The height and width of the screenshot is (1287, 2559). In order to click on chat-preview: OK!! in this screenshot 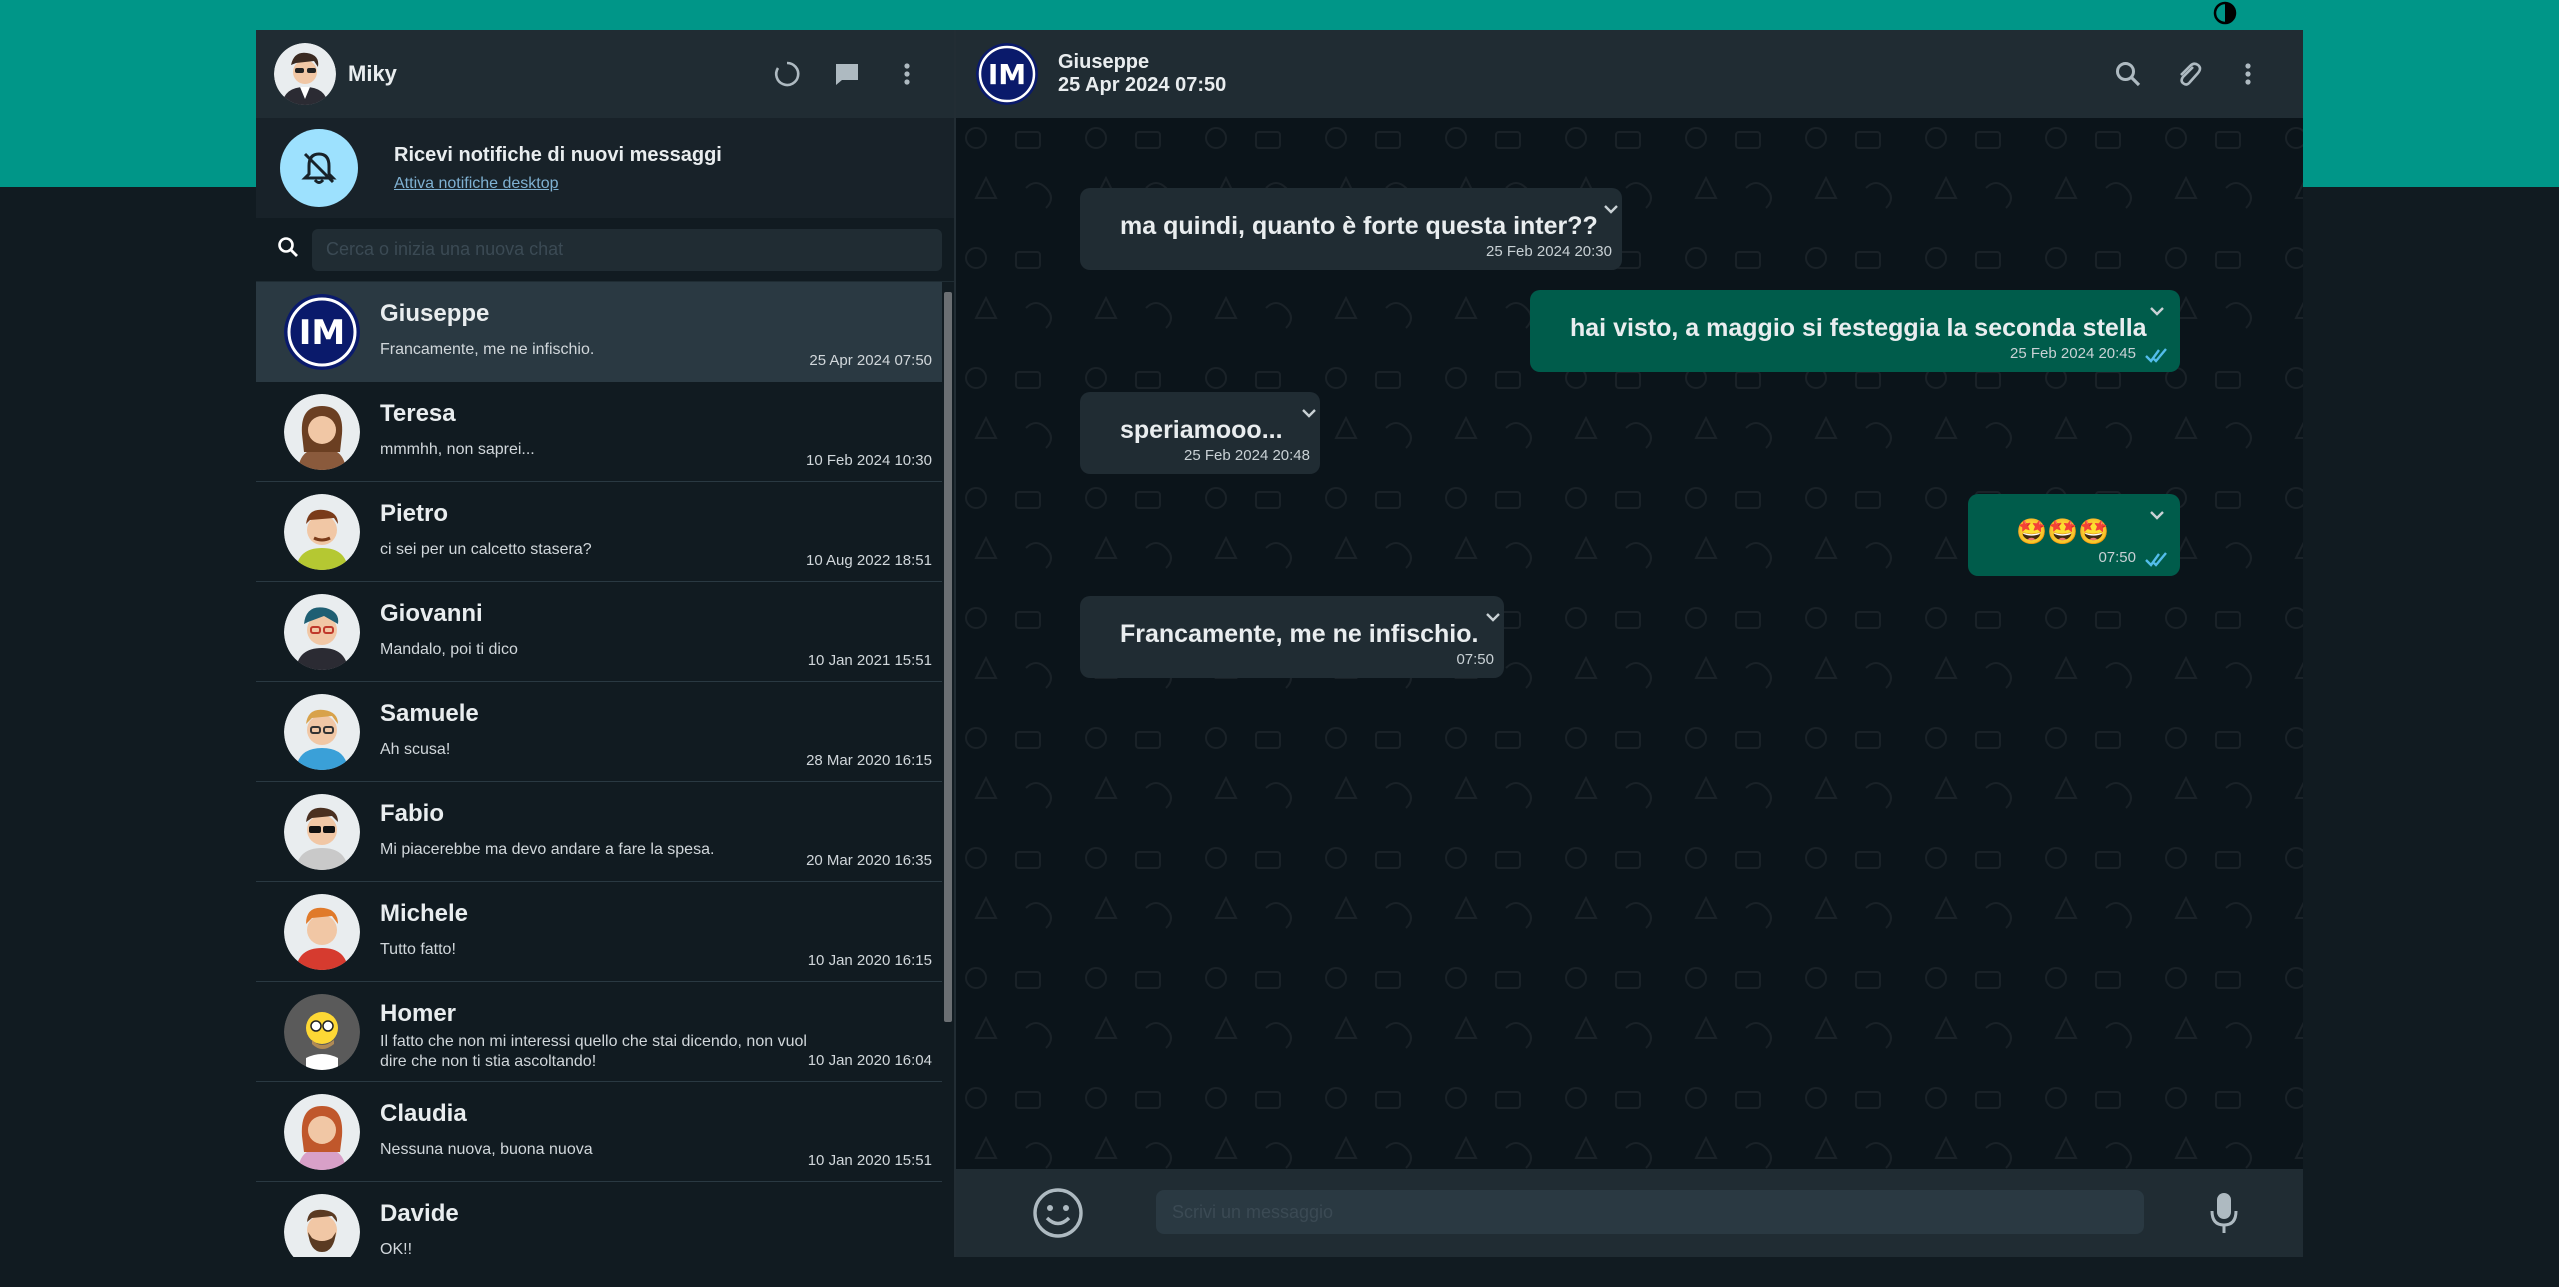, I will do `click(396, 1249)`.